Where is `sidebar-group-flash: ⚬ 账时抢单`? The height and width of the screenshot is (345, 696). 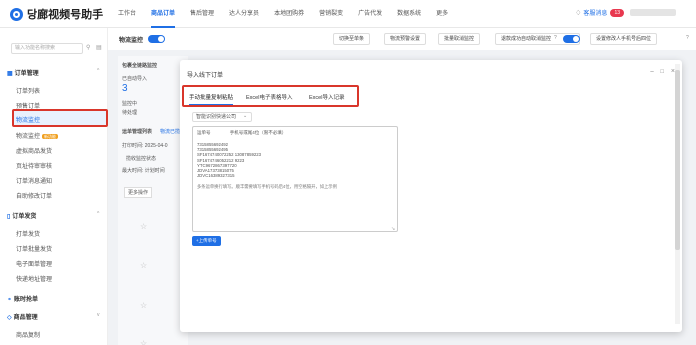 sidebar-group-flash: ⚬ 账时抢单 is located at coordinates (22, 298).